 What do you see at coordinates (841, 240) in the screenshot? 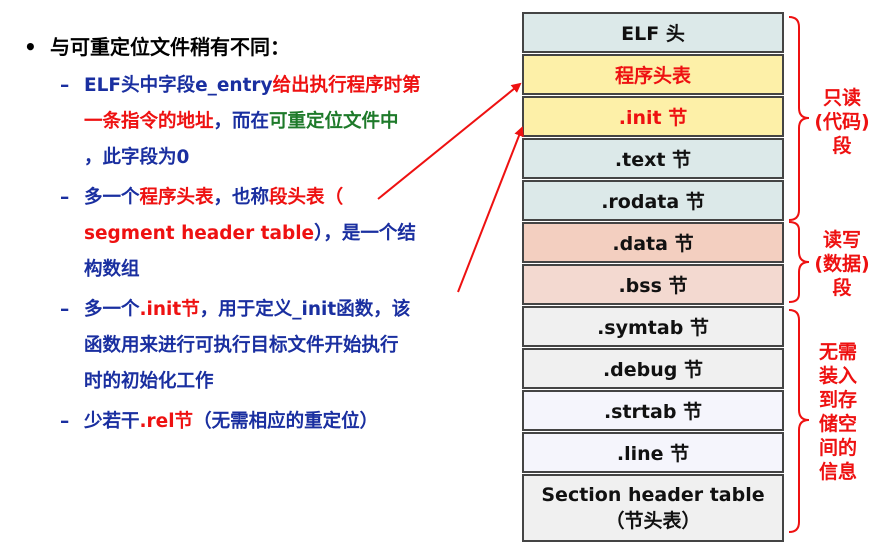
I see `group-line: 读写` at bounding box center [841, 240].